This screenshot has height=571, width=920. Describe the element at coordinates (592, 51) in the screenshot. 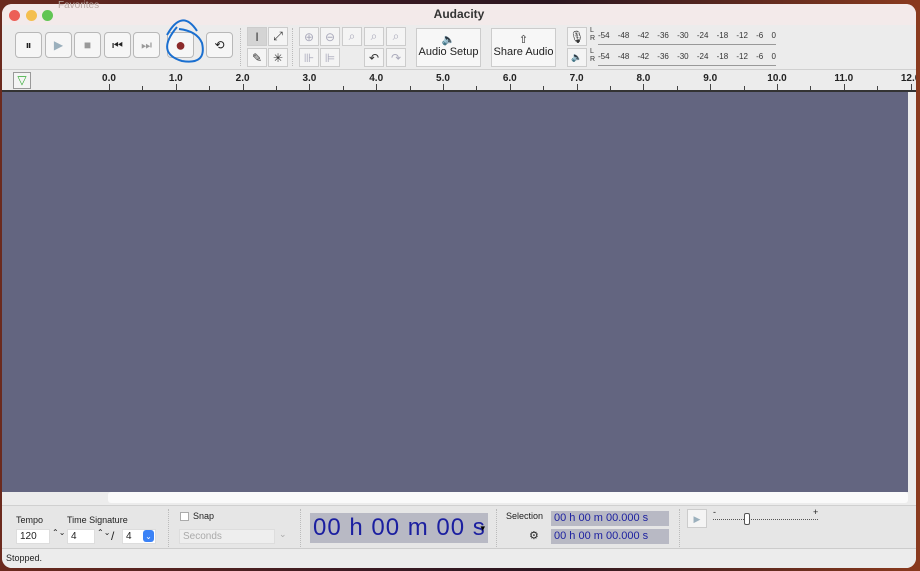

I see `meter-channel-l: L` at that location.